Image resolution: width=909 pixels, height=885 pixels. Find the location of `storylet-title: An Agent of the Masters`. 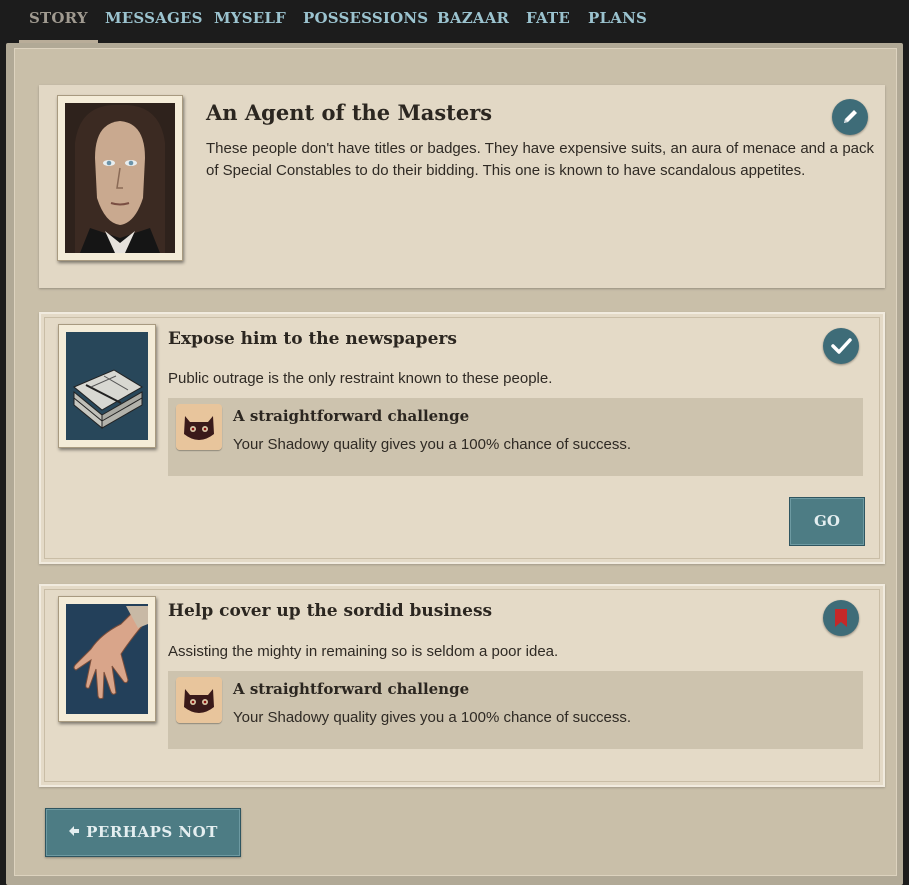

storylet-title: An Agent of the Masters is located at coordinates (349, 112).